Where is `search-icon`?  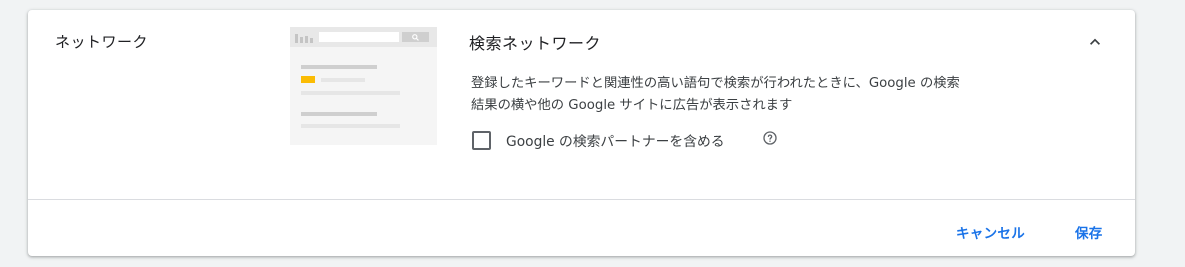 search-icon is located at coordinates (415, 37).